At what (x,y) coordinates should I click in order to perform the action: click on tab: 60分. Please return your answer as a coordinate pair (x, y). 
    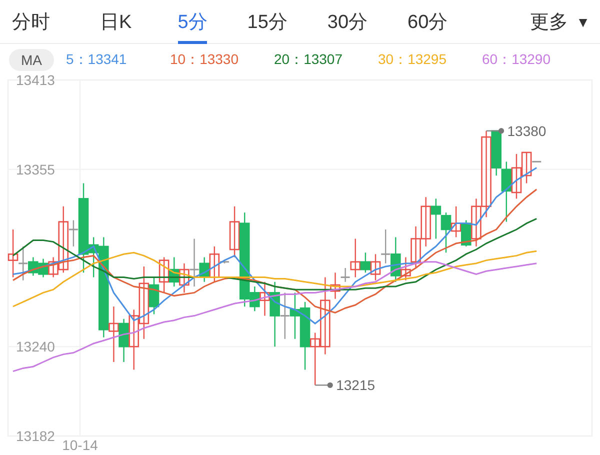
    Looking at the image, I should click on (428, 22).